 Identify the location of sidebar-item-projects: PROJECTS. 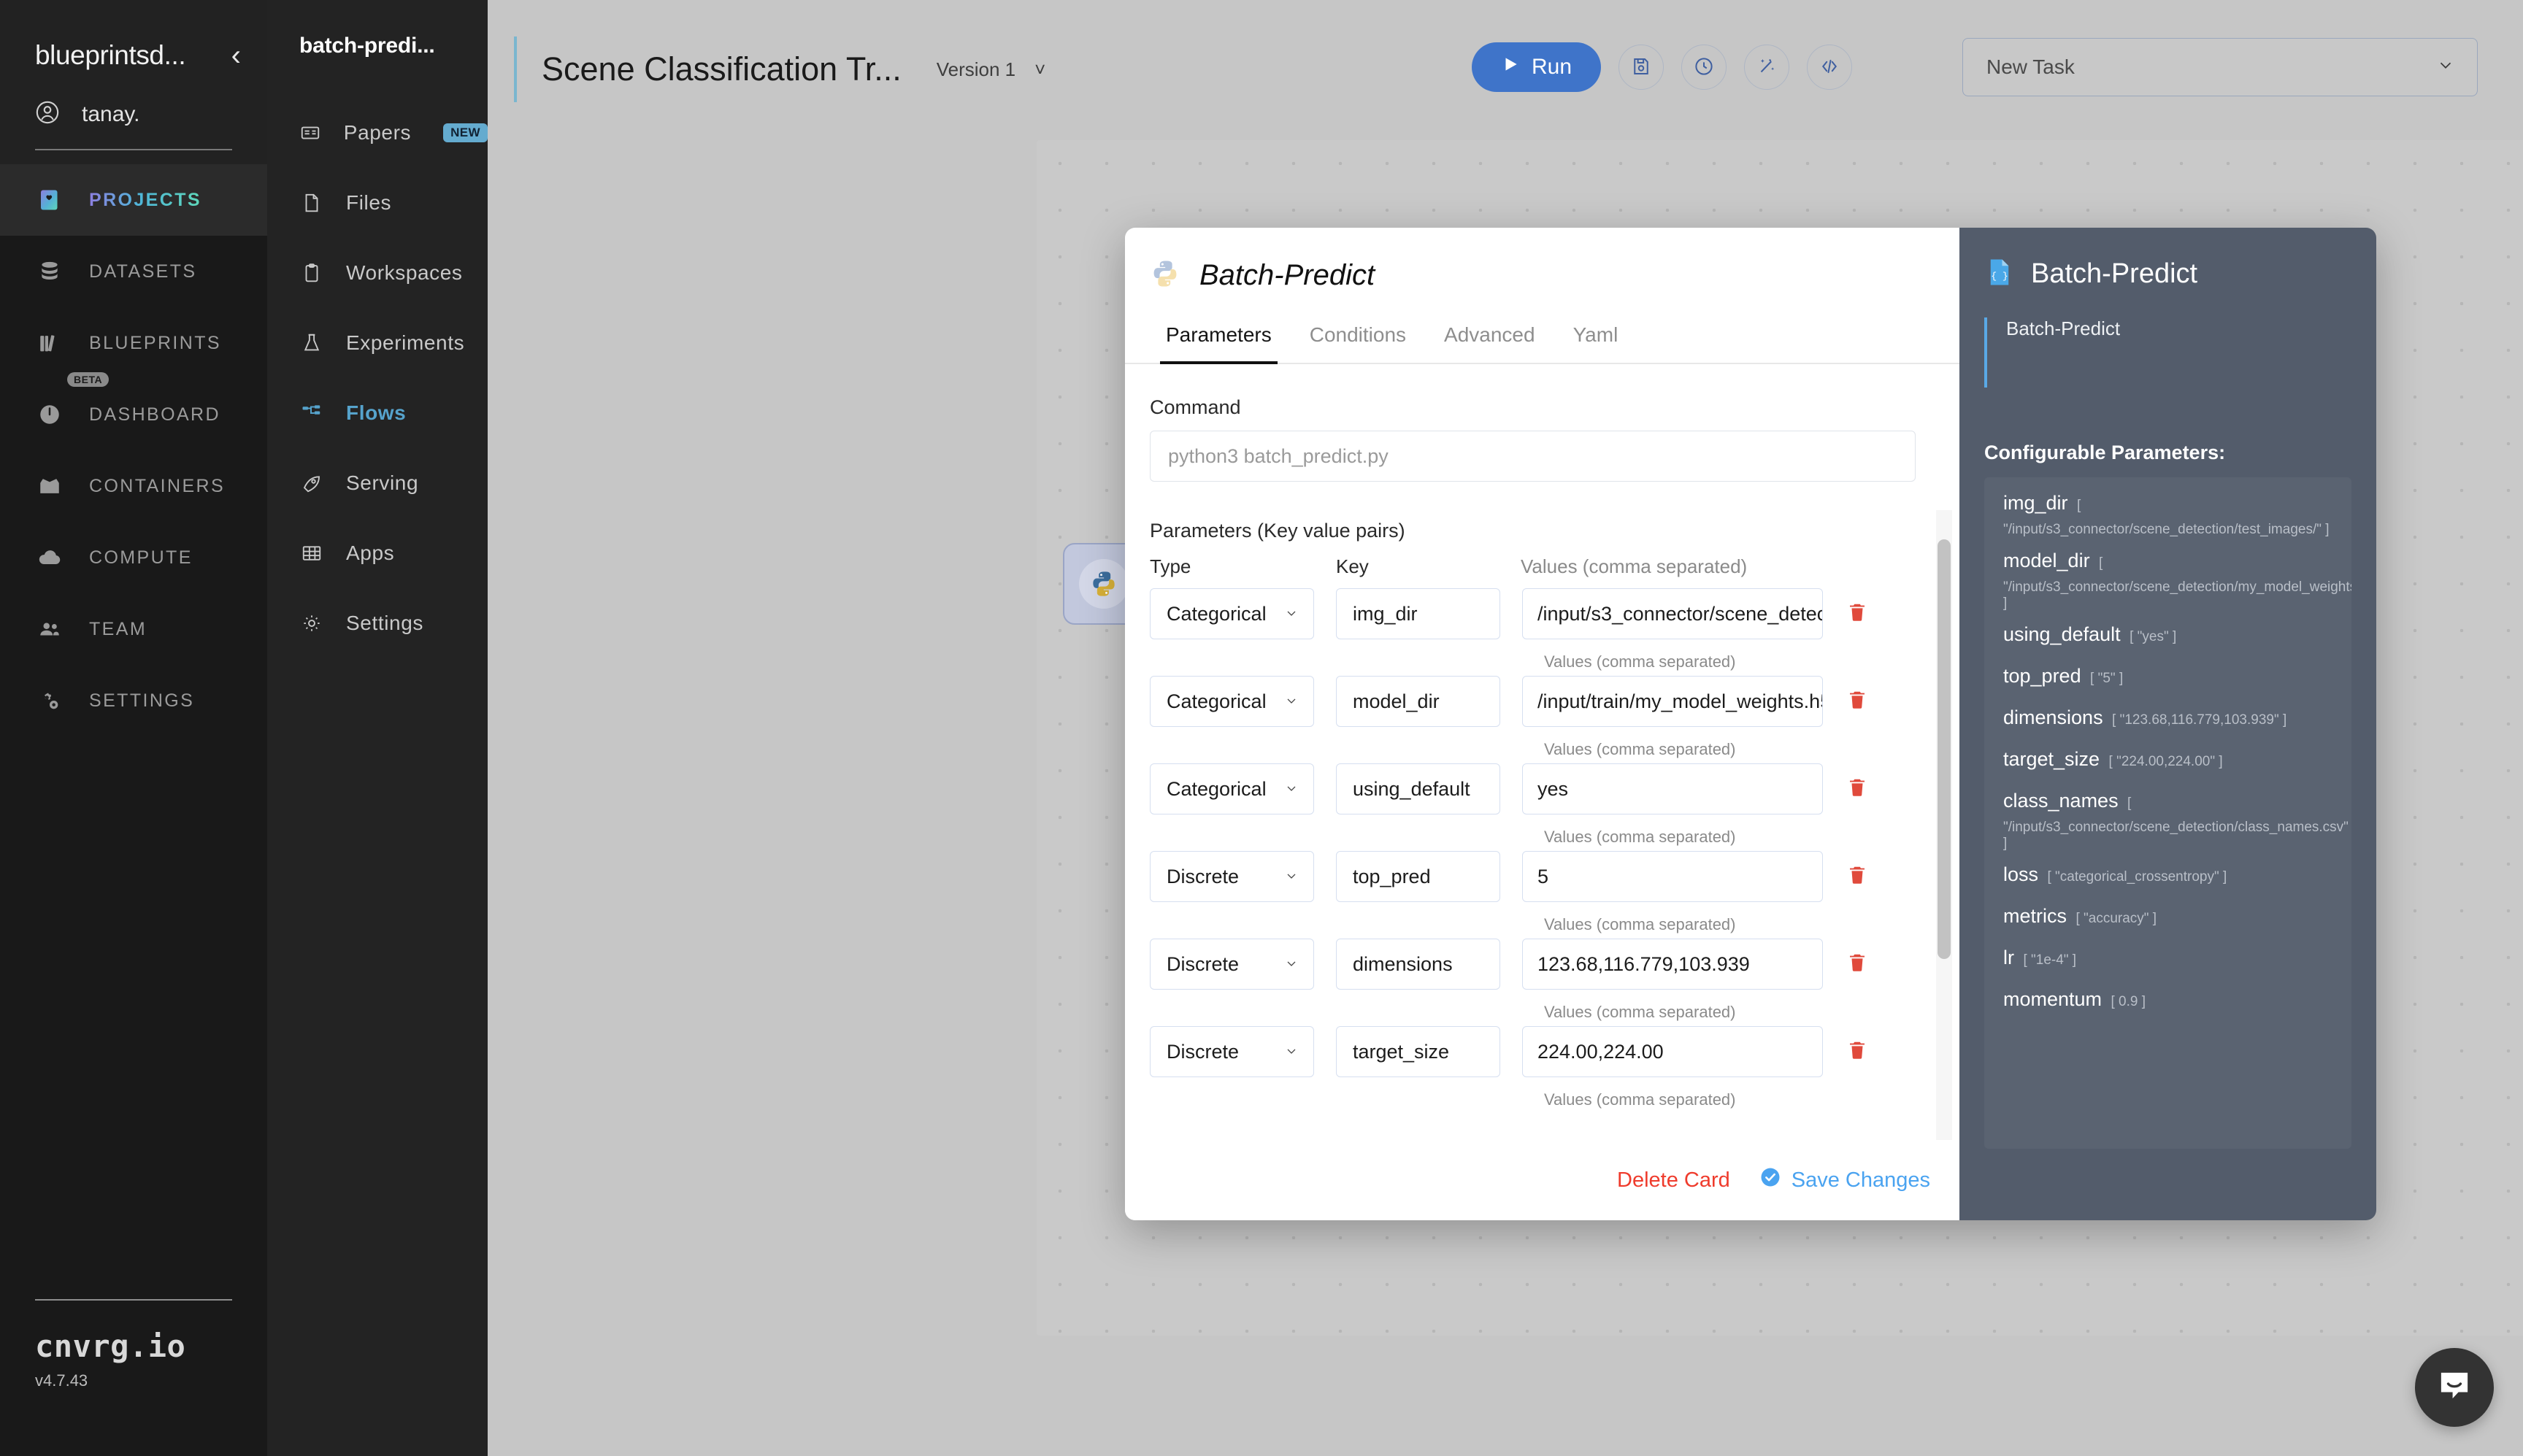
(133, 200).